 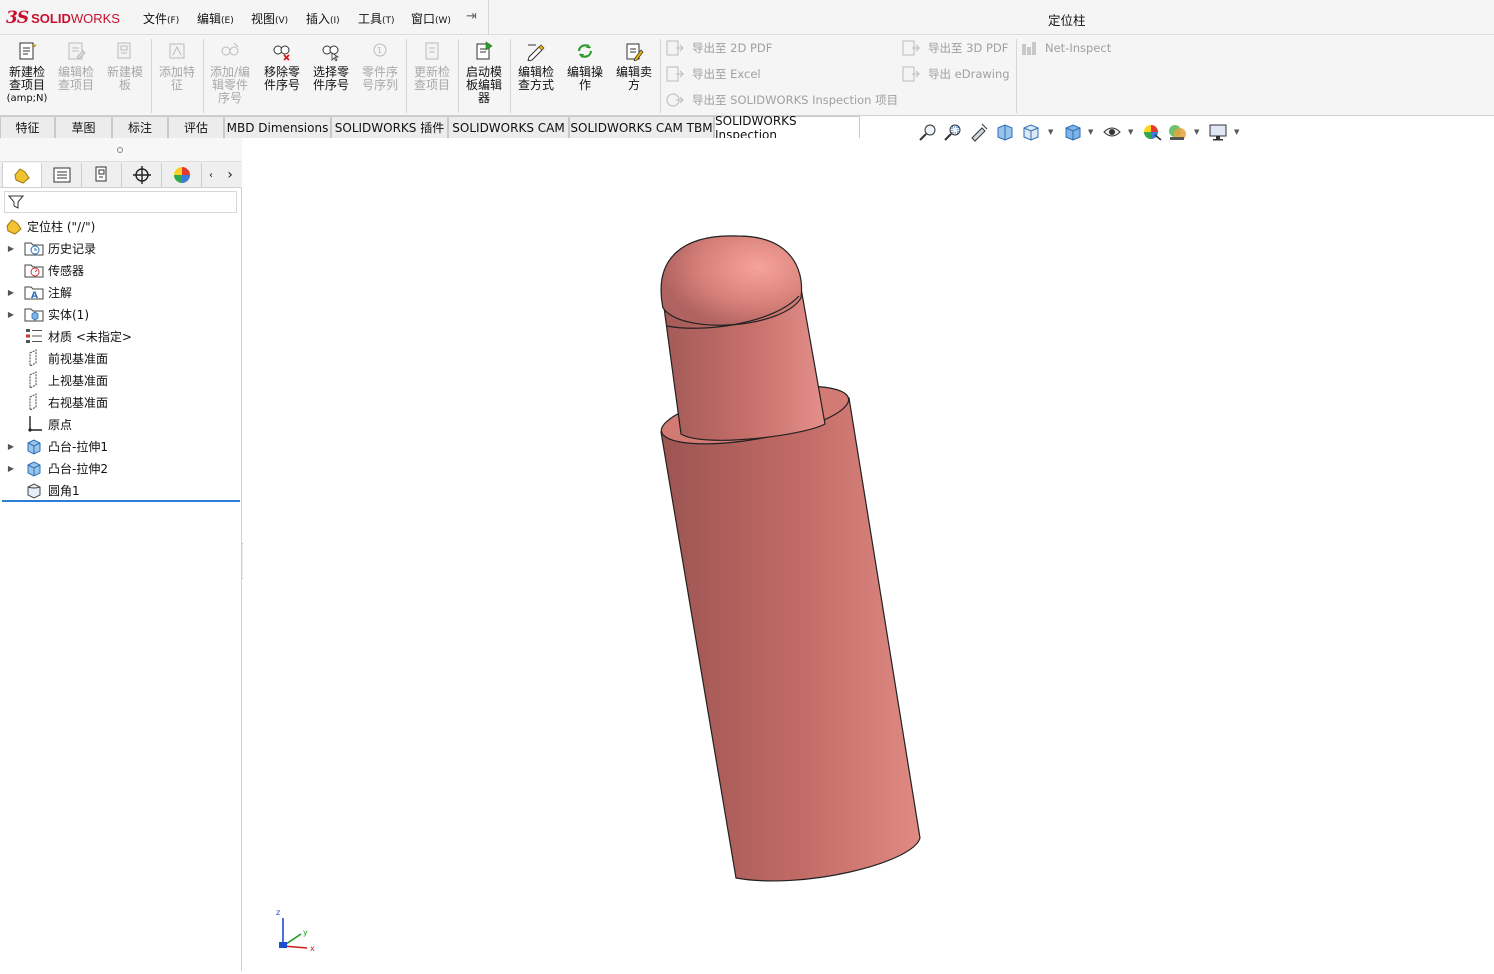 I want to click on tree-item-front-plane-label: 前视基准面, so click(x=78, y=358).